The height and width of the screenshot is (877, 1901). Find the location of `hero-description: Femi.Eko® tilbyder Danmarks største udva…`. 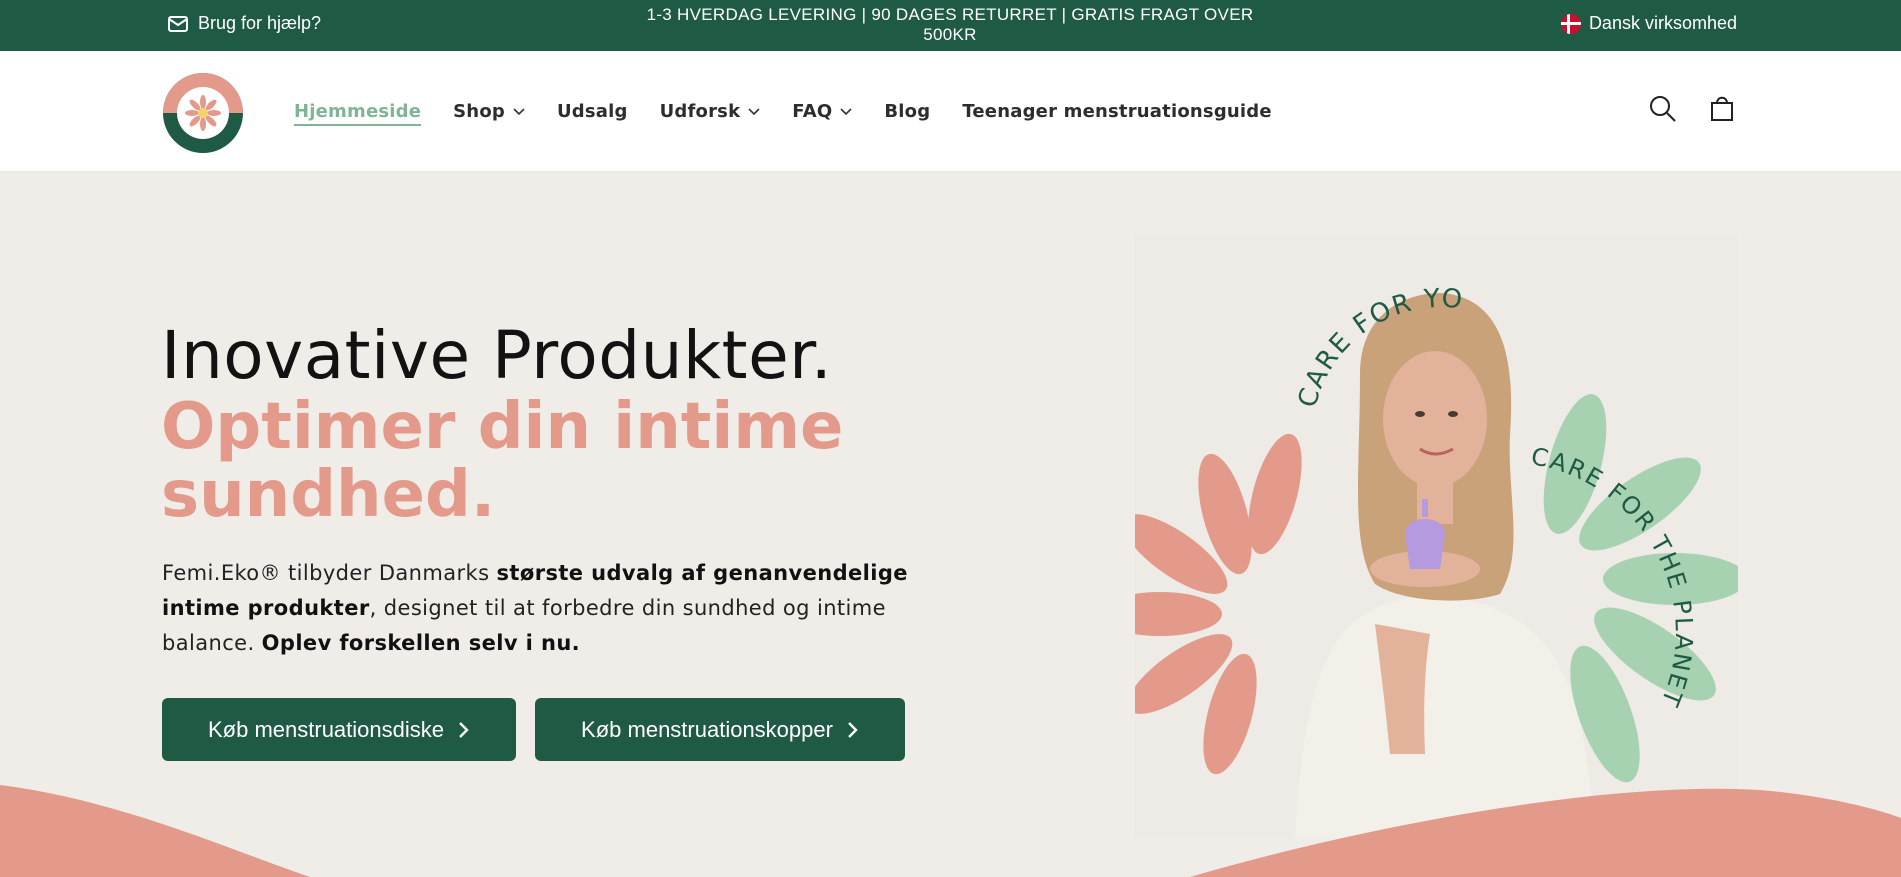

hero-description: Femi.Eko® tilbyder Danmarks største udva… is located at coordinates (535, 608).